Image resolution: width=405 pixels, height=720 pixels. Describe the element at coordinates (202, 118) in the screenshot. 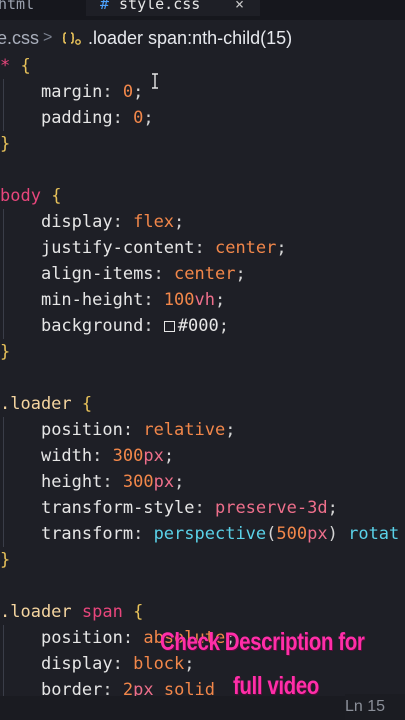

I see `code-line: padding: 0;` at that location.